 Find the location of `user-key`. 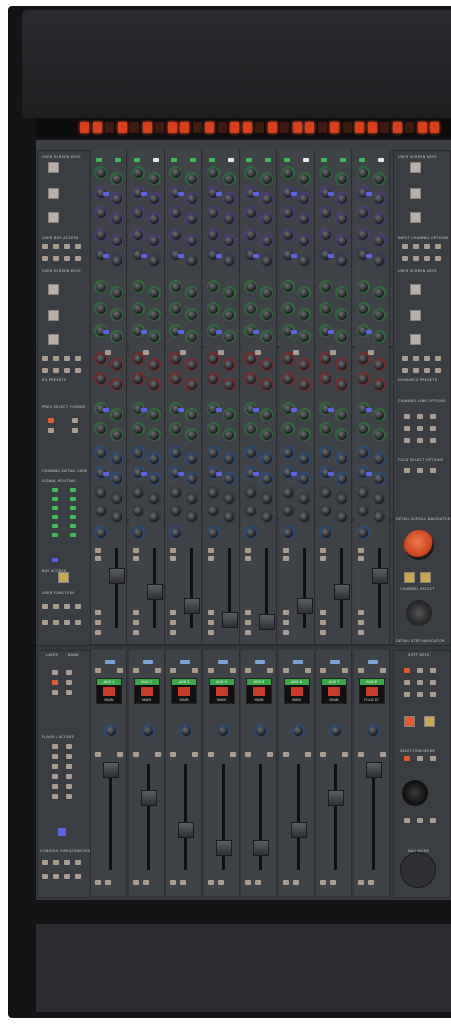

user-key is located at coordinates (53, 167).